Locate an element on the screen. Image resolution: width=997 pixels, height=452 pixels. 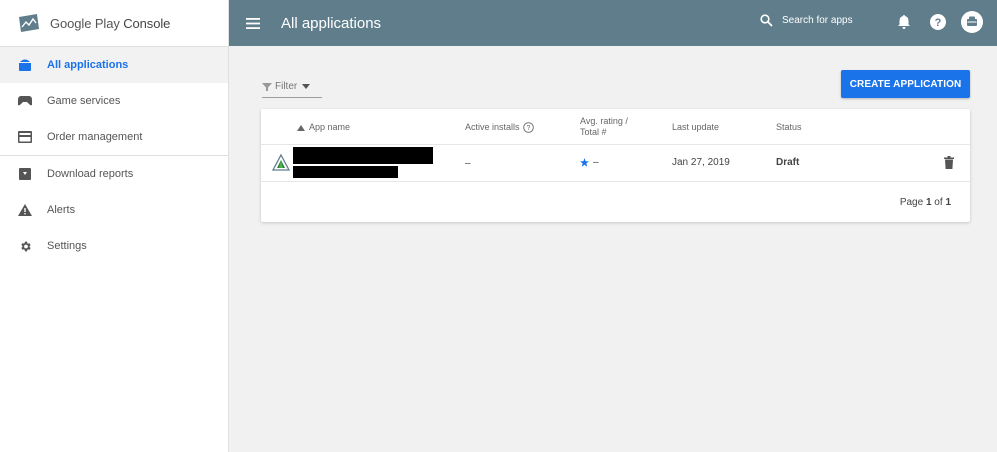
create-application-button: CREATE APPLICATION is located at coordinates (905, 84).